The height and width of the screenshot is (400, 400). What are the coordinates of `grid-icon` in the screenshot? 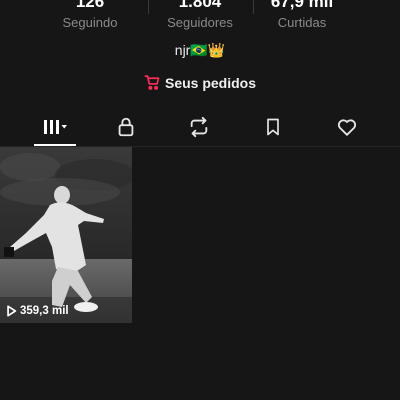 It's located at (55, 127).